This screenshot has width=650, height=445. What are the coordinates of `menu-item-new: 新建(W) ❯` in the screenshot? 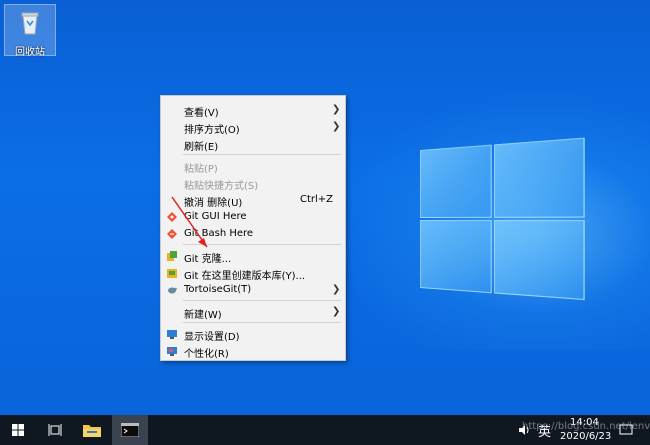 It's located at (253, 312).